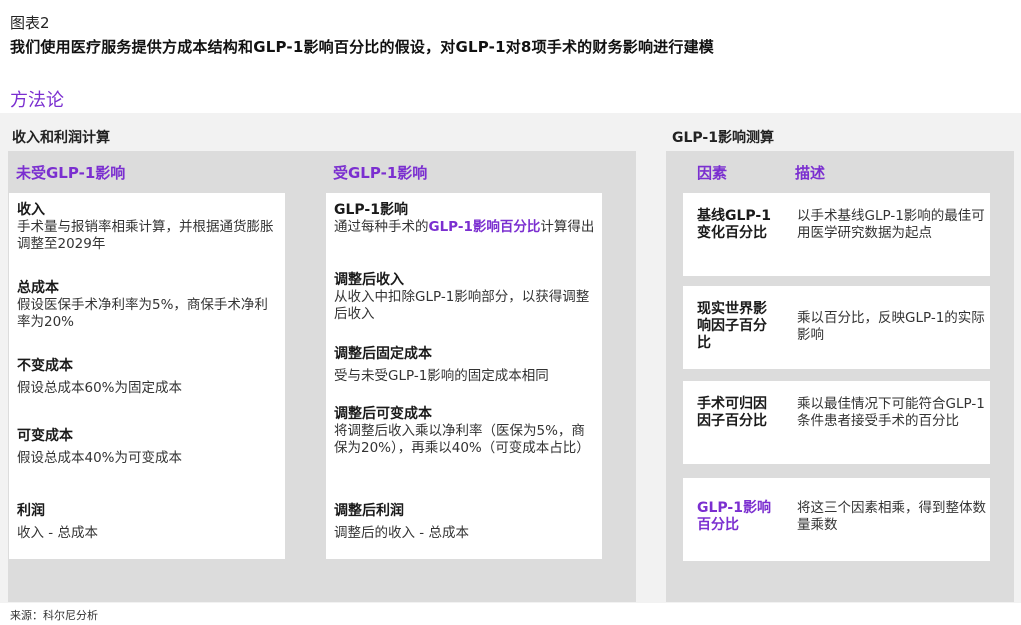 The width and height of the screenshot is (1021, 625). I want to click on factor-column-header: 因素, so click(712, 173).